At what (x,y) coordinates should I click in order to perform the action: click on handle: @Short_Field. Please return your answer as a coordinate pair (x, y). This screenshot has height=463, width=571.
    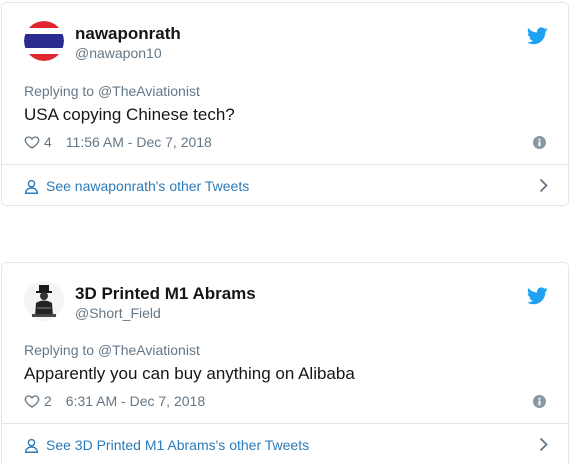
    Looking at the image, I should click on (165, 313).